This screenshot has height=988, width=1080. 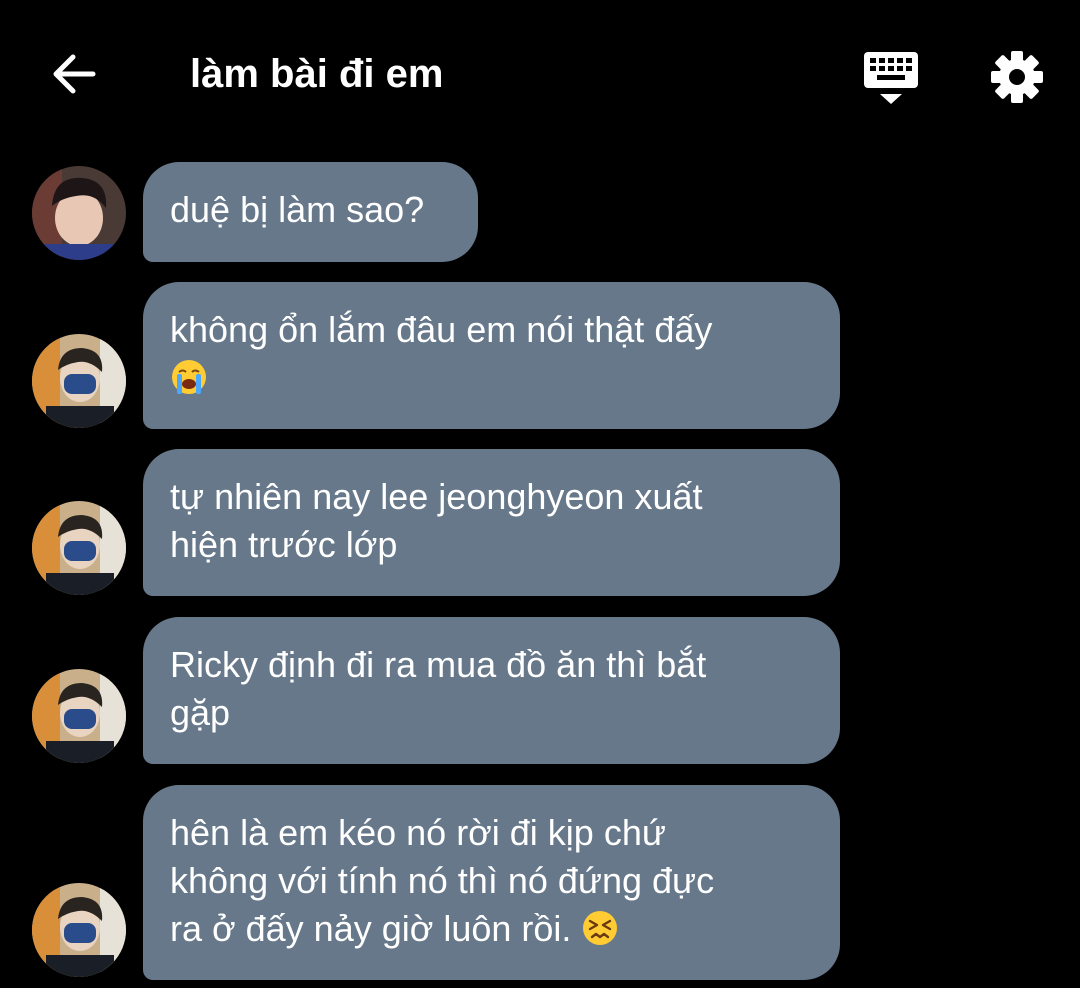 I want to click on message-row: Ricky định đi ra mua đồ ăn thì bắt gặp, so click(x=540, y=691).